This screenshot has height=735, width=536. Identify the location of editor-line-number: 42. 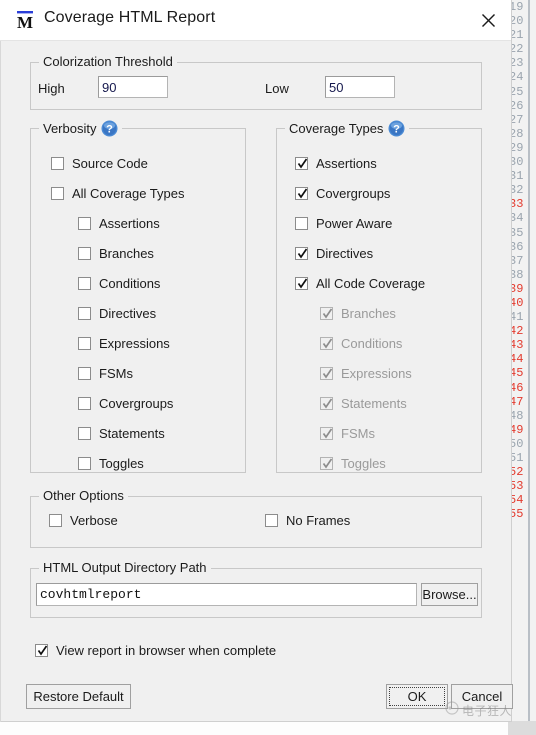
(516, 331).